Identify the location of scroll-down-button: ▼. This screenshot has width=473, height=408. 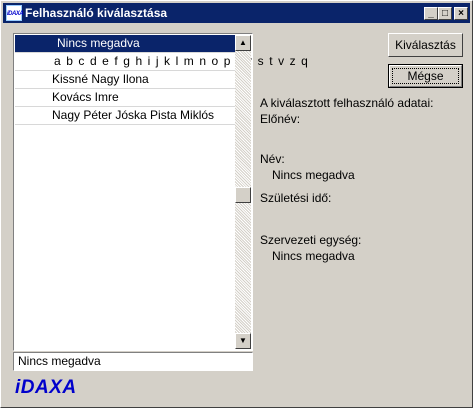
(243, 341).